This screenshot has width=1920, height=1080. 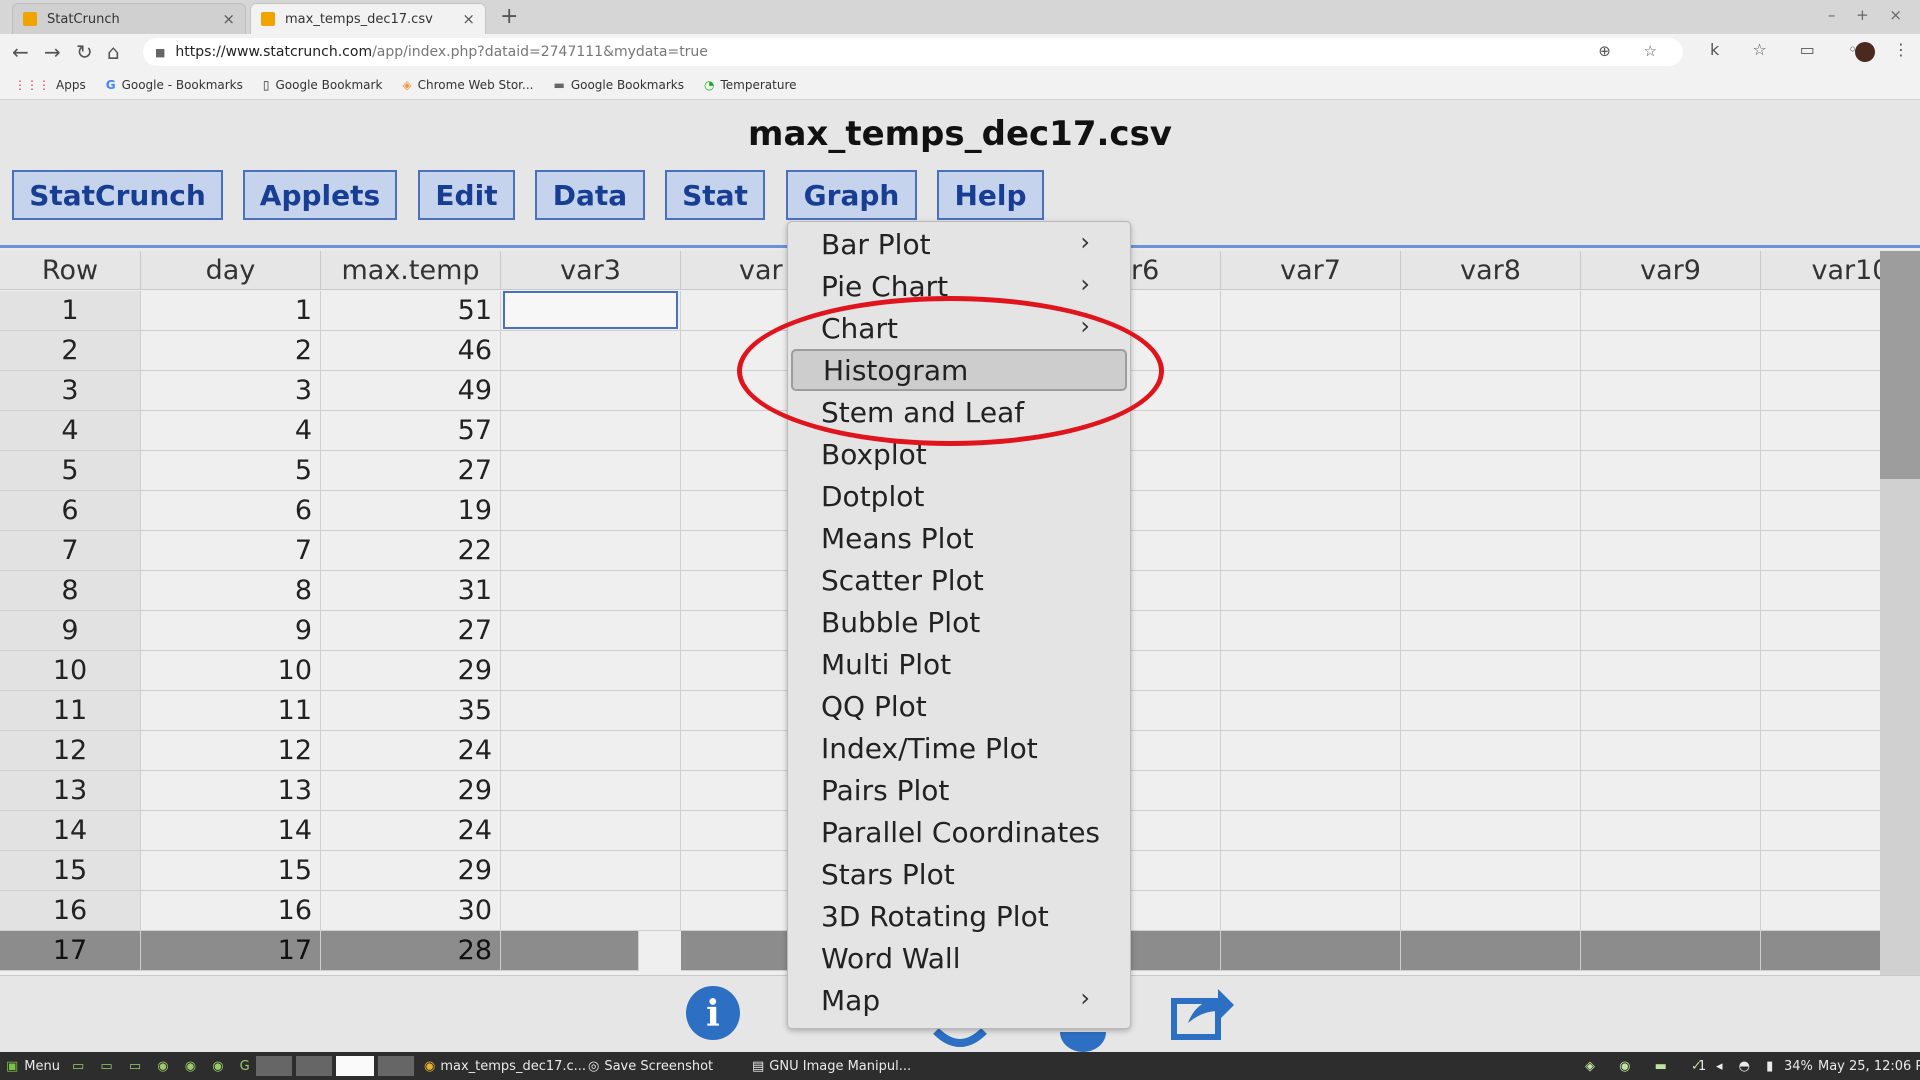 What do you see at coordinates (70, 831) in the screenshot?
I see `row-number-cell: 14` at bounding box center [70, 831].